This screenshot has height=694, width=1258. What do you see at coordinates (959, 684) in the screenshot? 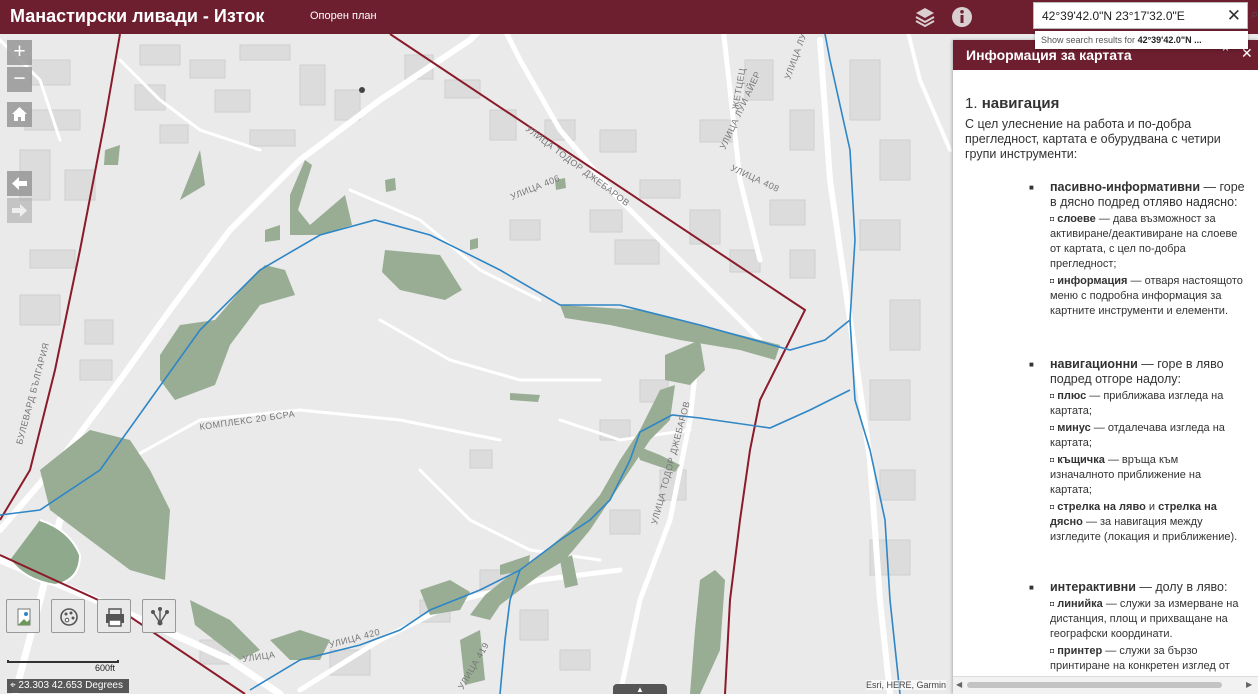
I see `scroll-left-icon: ◀` at bounding box center [959, 684].